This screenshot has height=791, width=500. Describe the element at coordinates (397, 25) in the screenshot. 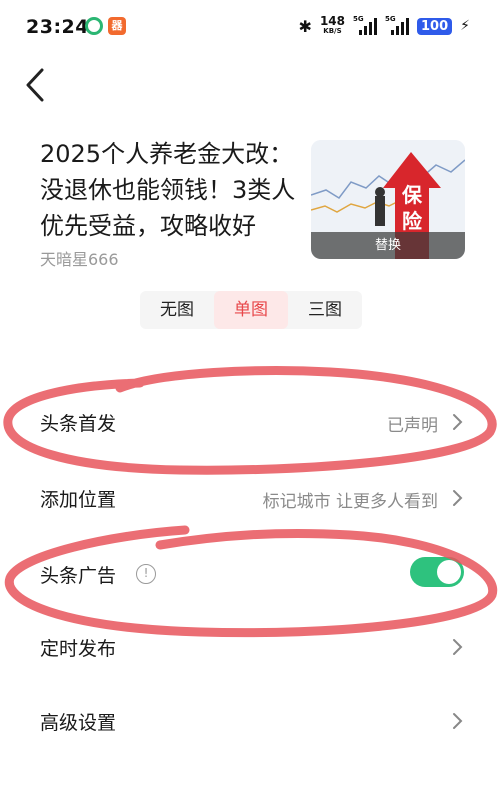

I see `signal-icon-2: 5G` at that location.